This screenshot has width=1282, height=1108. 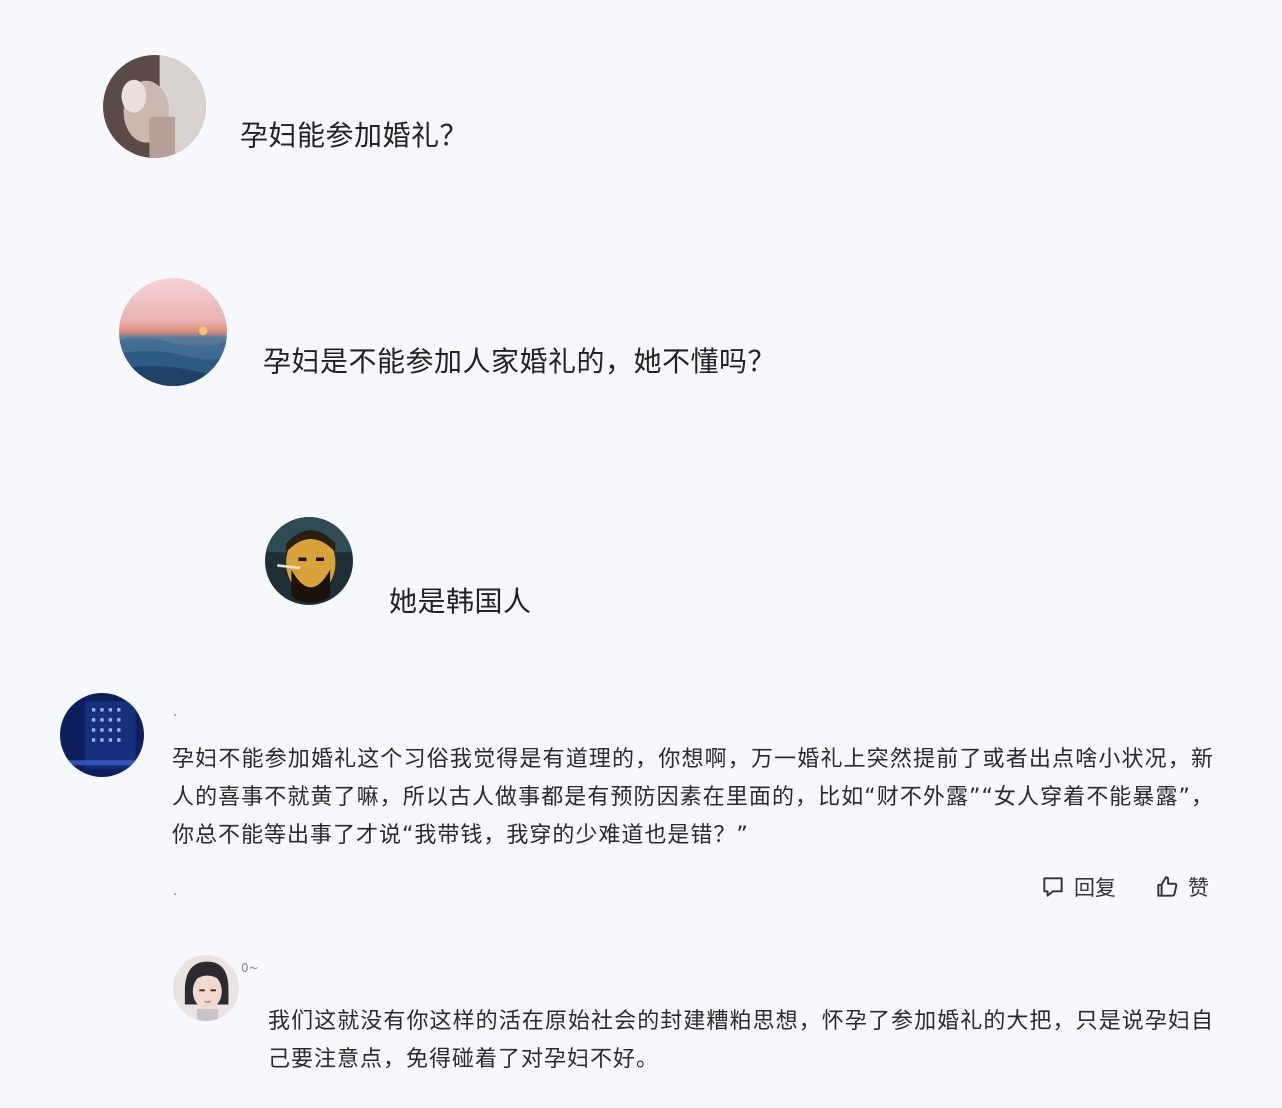 What do you see at coordinates (1053, 887) in the screenshot?
I see `comment-bubble-icon` at bounding box center [1053, 887].